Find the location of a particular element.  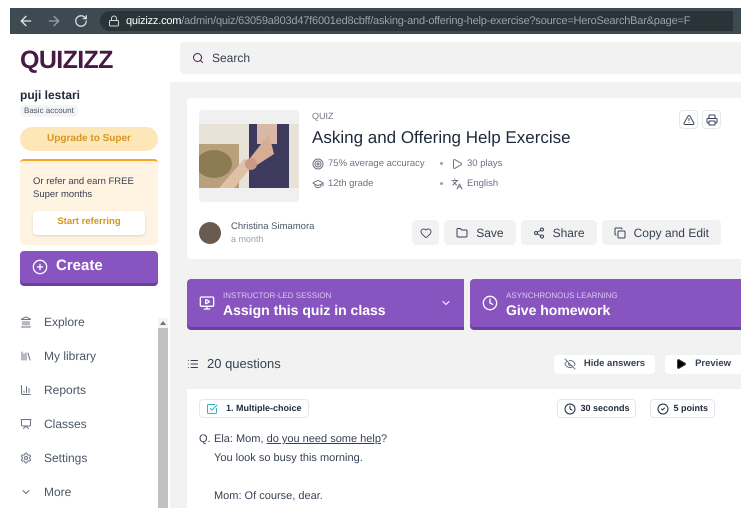

scrollbar is located at coordinates (163, 413).